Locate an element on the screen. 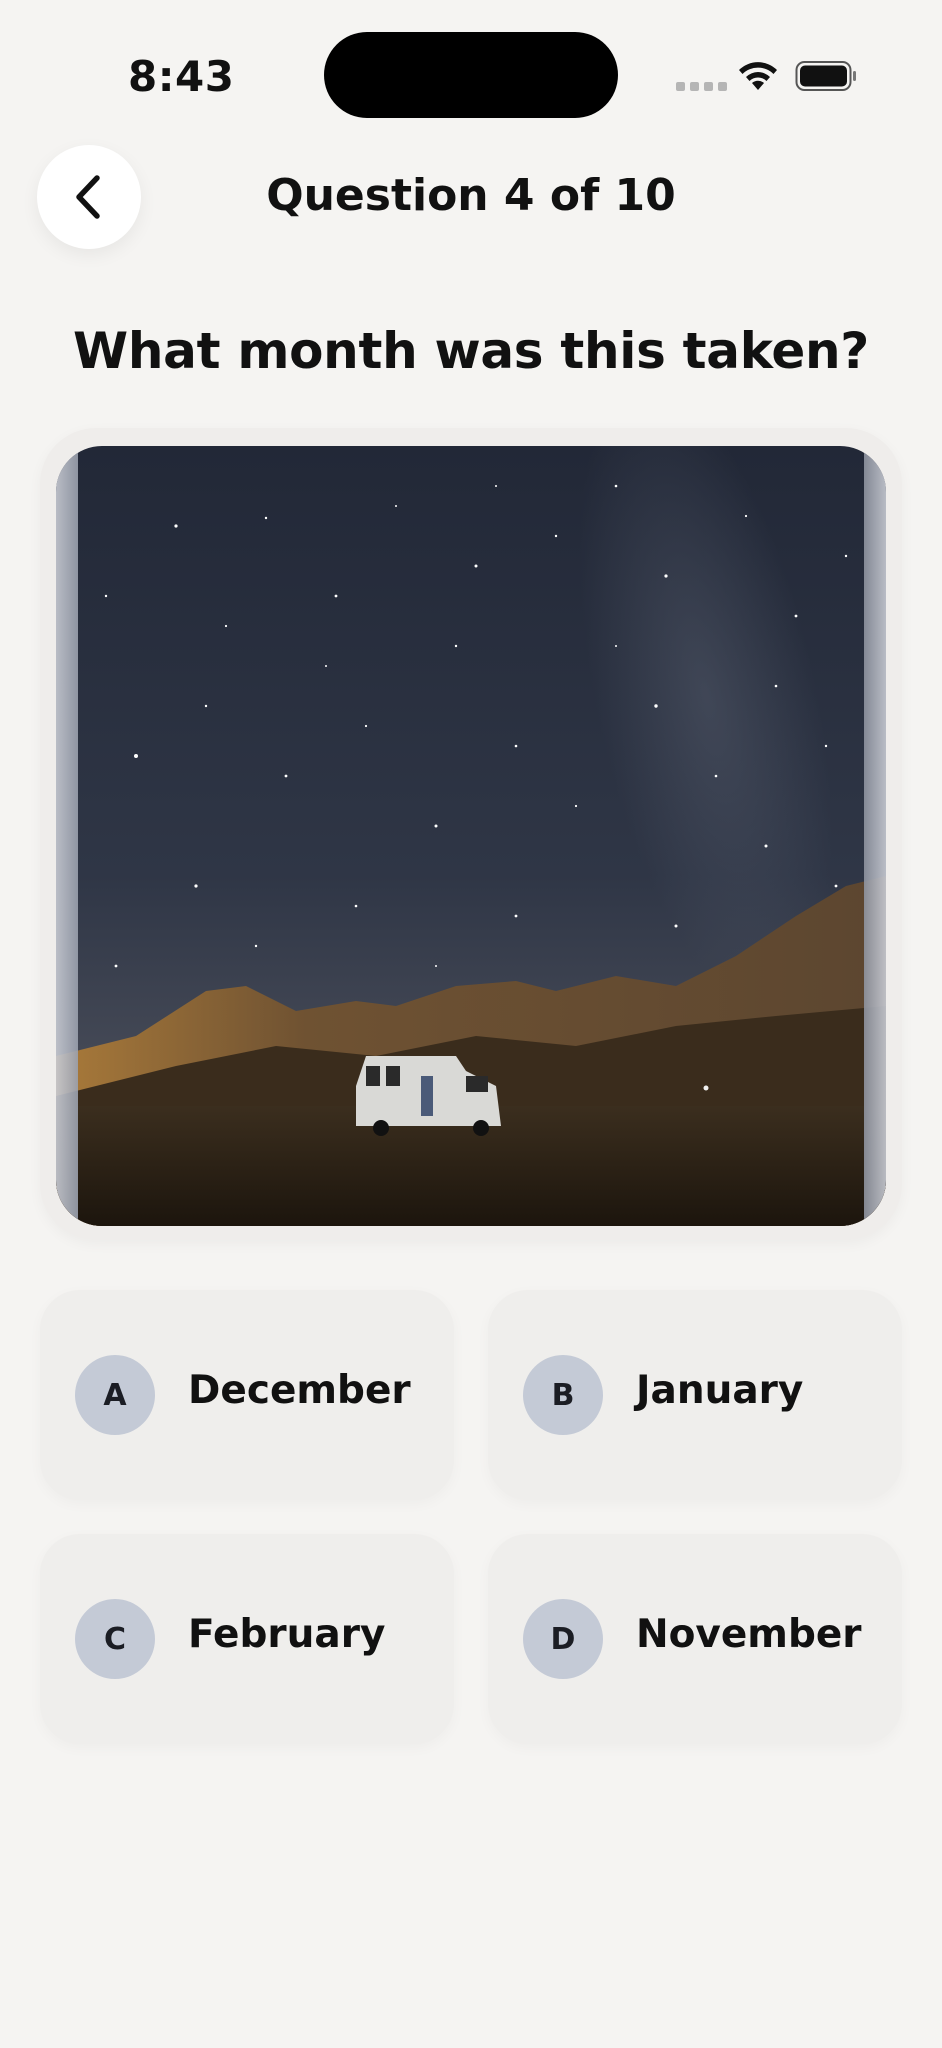 This screenshot has width=942, height=2048. answer-option-c: C February is located at coordinates (247, 1639).